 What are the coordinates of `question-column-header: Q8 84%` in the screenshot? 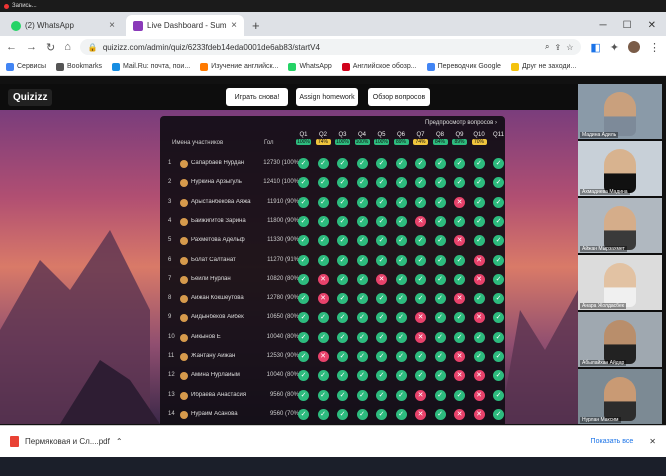 It's located at (440, 138).